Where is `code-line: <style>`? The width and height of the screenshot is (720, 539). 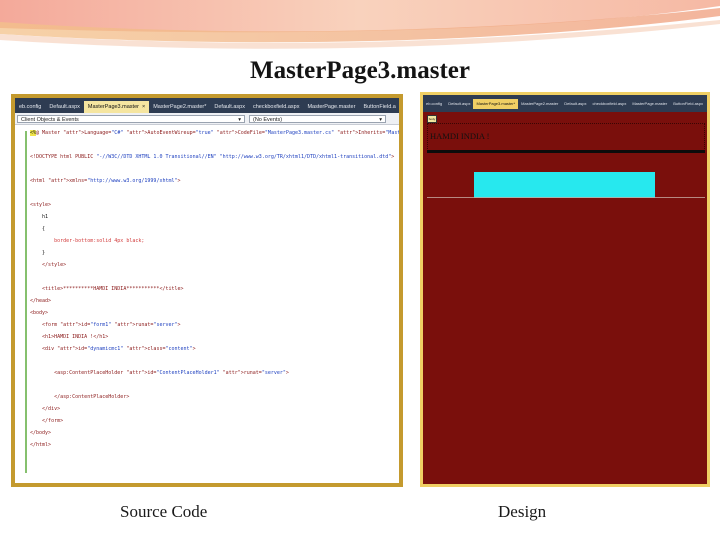 code-line: <style> is located at coordinates (41, 205).